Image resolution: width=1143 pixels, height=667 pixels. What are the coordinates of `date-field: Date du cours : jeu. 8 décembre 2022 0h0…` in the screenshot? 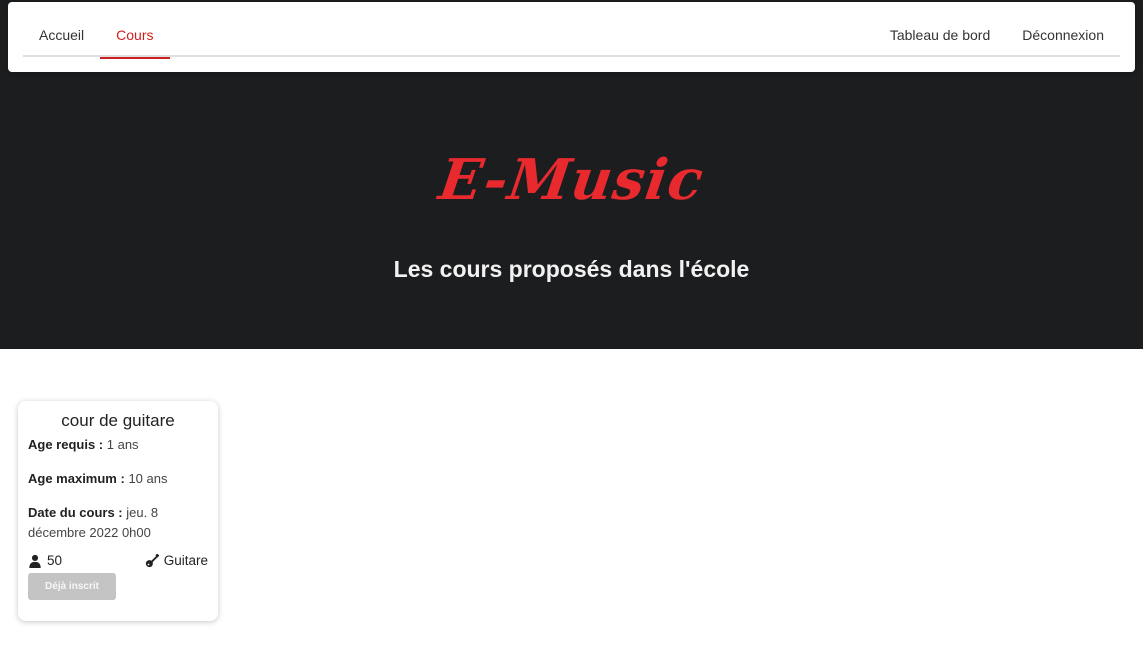 It's located at (118, 523).